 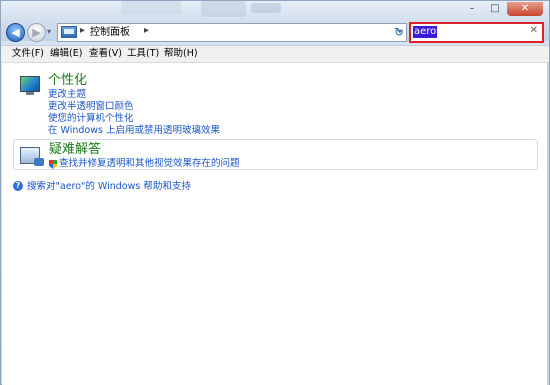 I want to click on menu-edit: 编辑(E), so click(x=66, y=53).